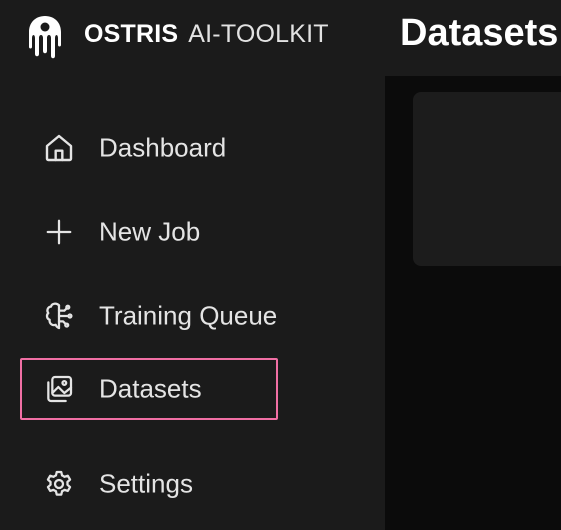  I want to click on brand-name: OSTRIS AI-TOOLKIT, so click(206, 34).